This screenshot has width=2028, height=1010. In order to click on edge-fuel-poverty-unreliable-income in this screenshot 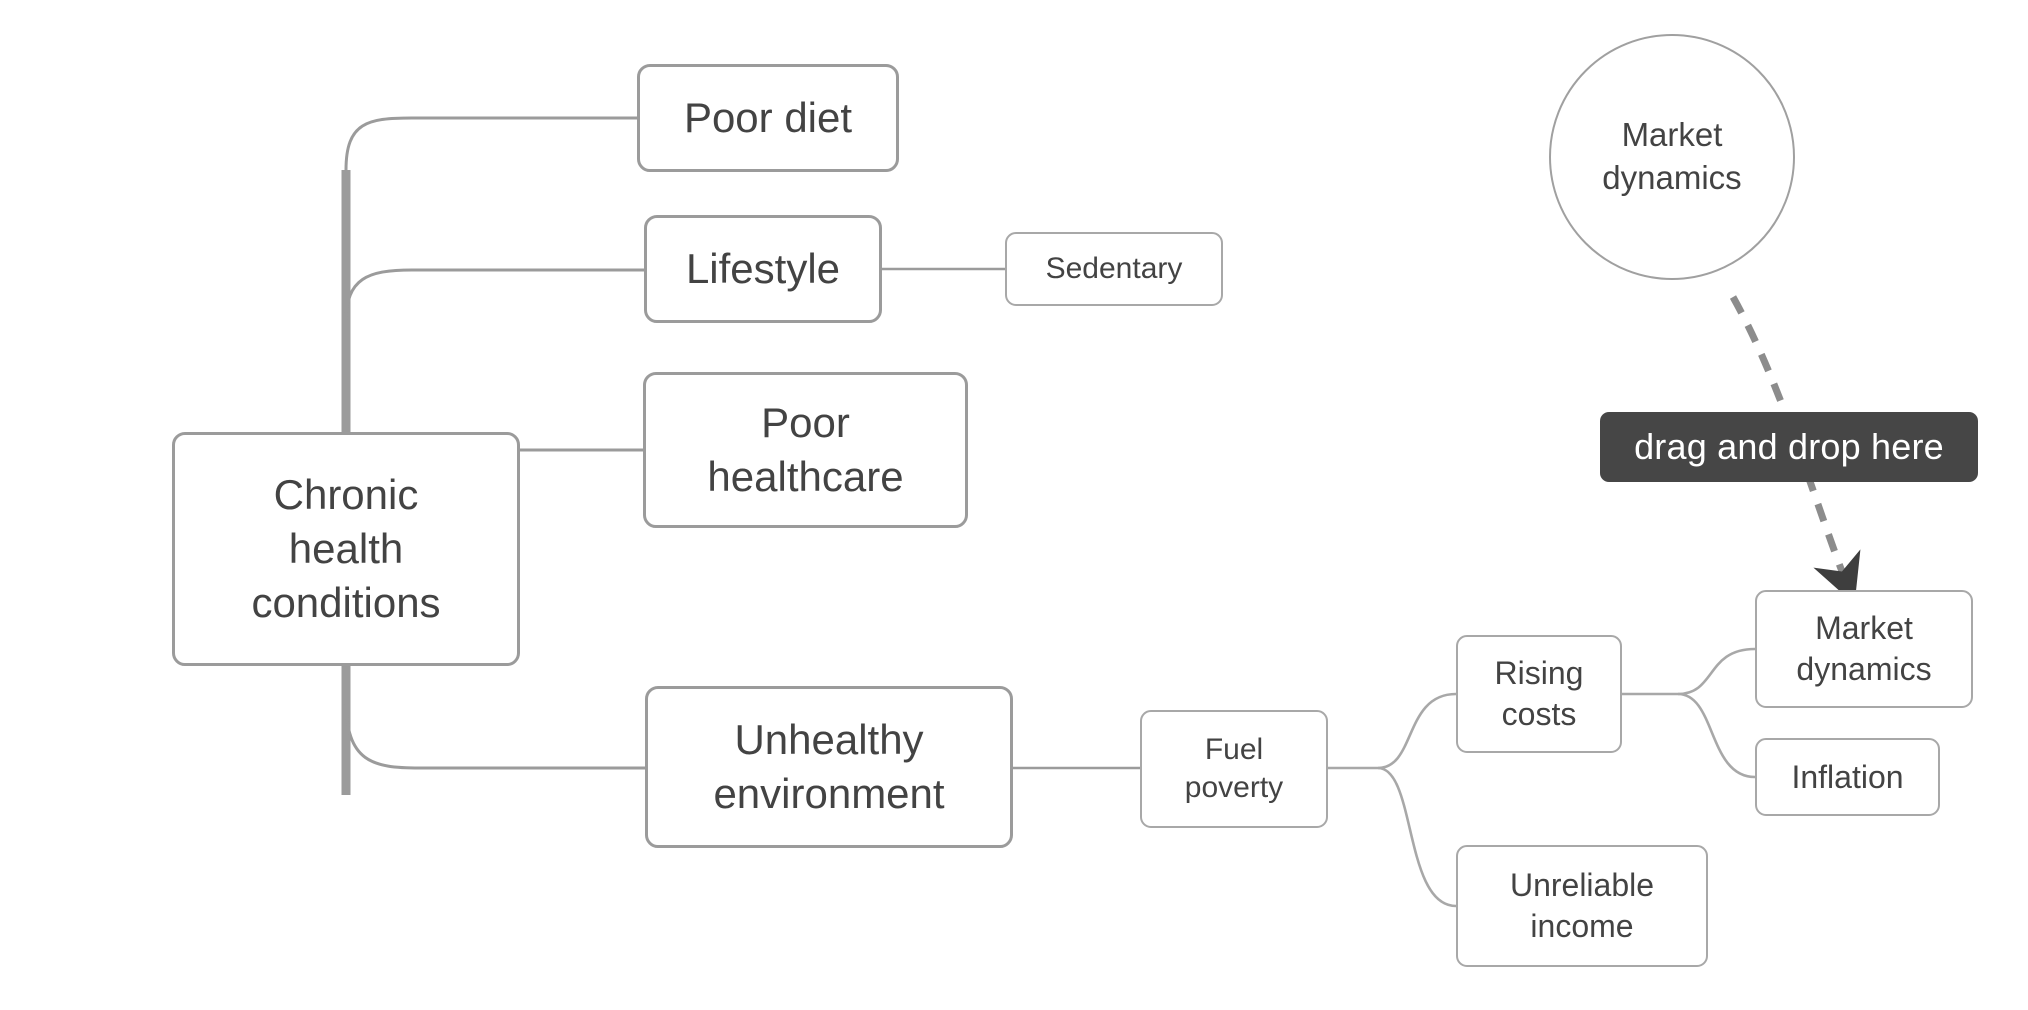, I will do `click(1417, 837)`.